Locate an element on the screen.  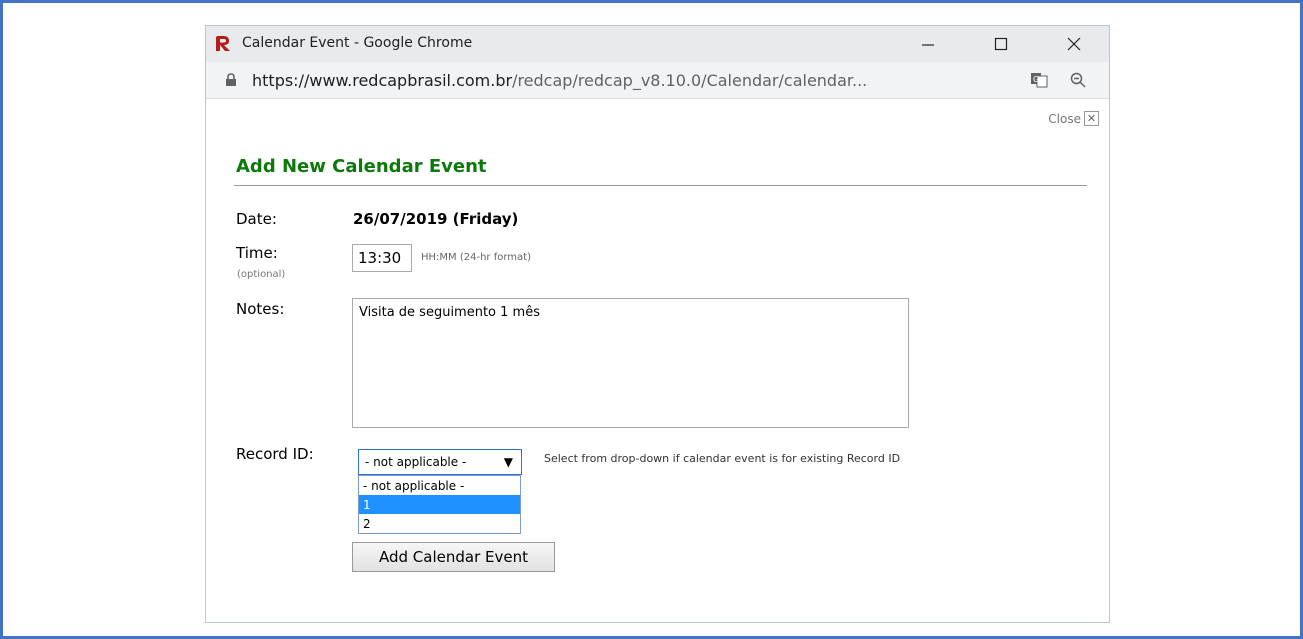
translate-button: G is located at coordinates (1039, 80).